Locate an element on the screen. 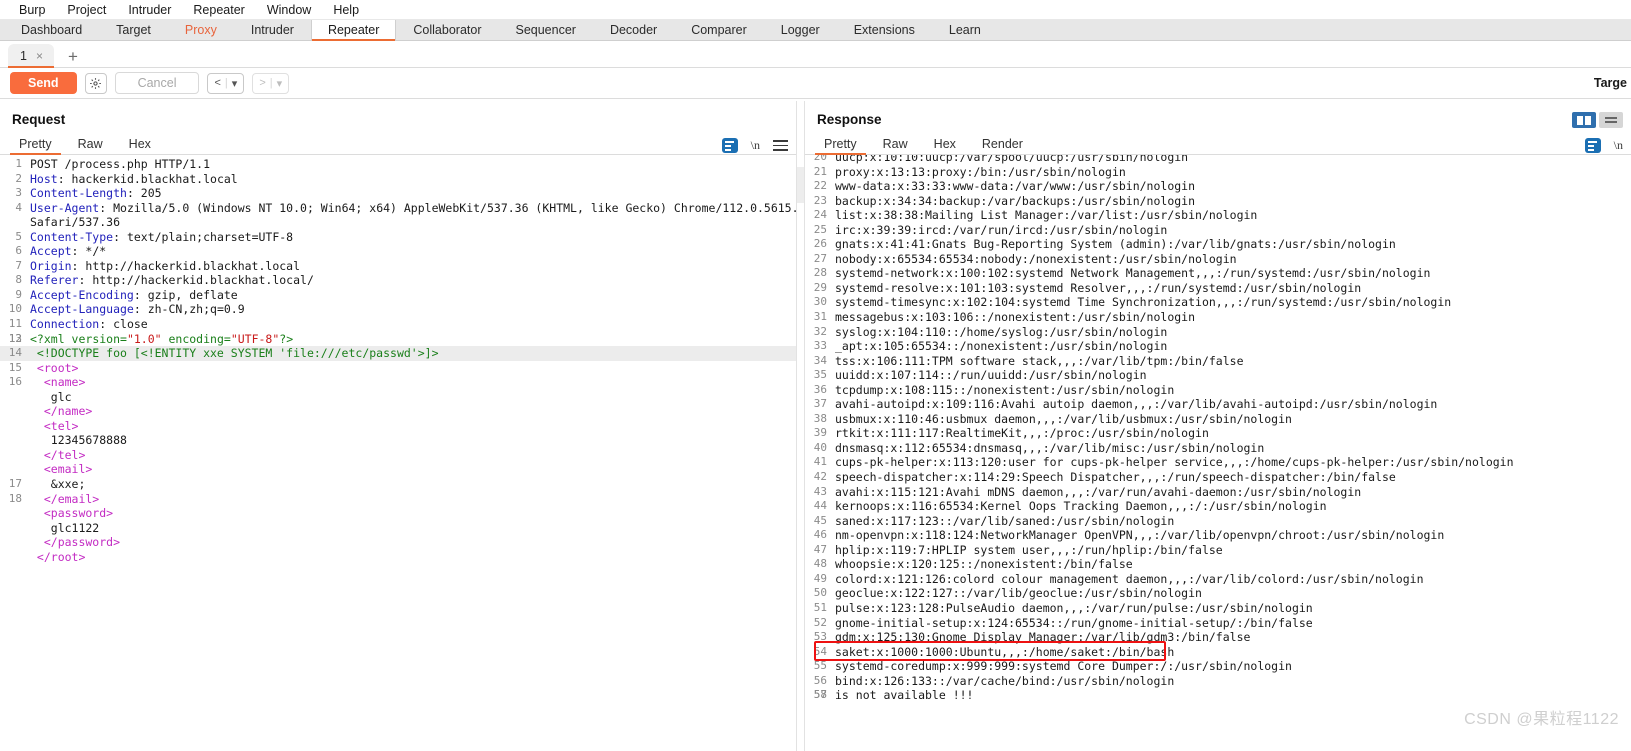  request-line: 12345678888 is located at coordinates (398, 440).